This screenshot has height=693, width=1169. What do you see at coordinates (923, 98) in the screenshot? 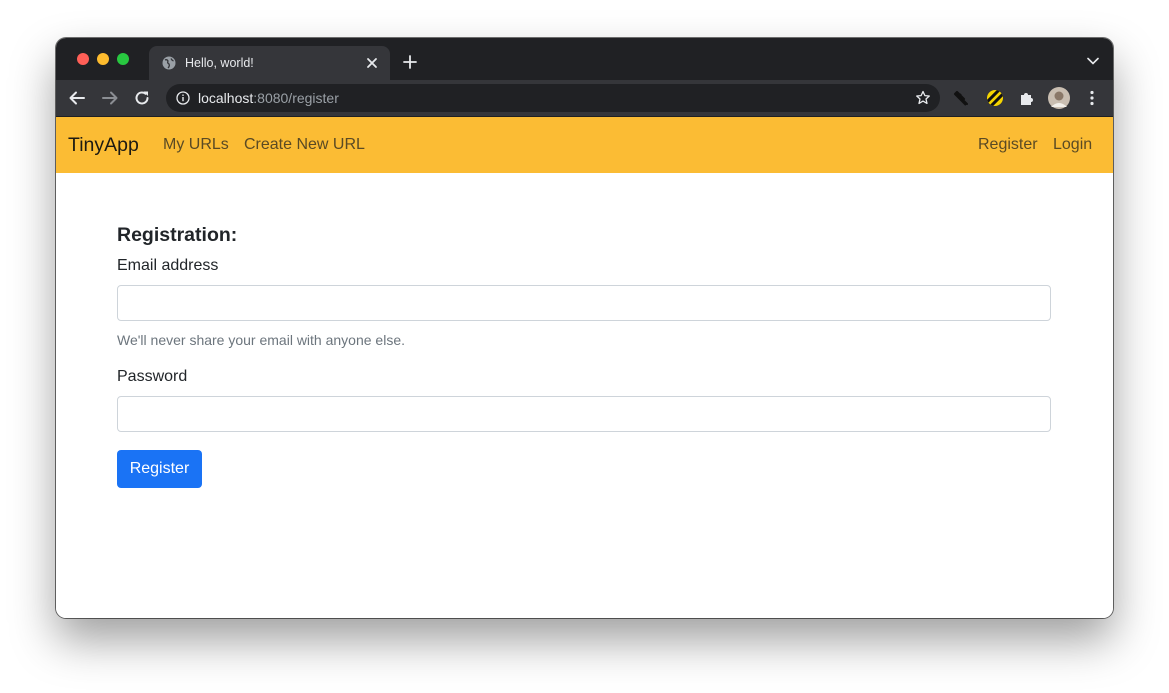
I see `bookmark-star-icon` at bounding box center [923, 98].